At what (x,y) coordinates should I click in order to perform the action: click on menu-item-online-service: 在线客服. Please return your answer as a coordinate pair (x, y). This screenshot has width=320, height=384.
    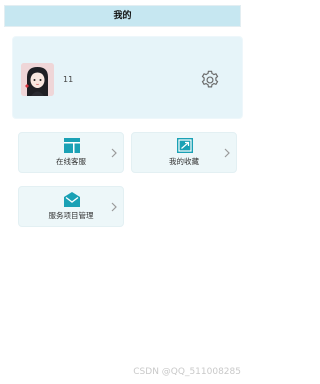
    Looking at the image, I should click on (71, 152).